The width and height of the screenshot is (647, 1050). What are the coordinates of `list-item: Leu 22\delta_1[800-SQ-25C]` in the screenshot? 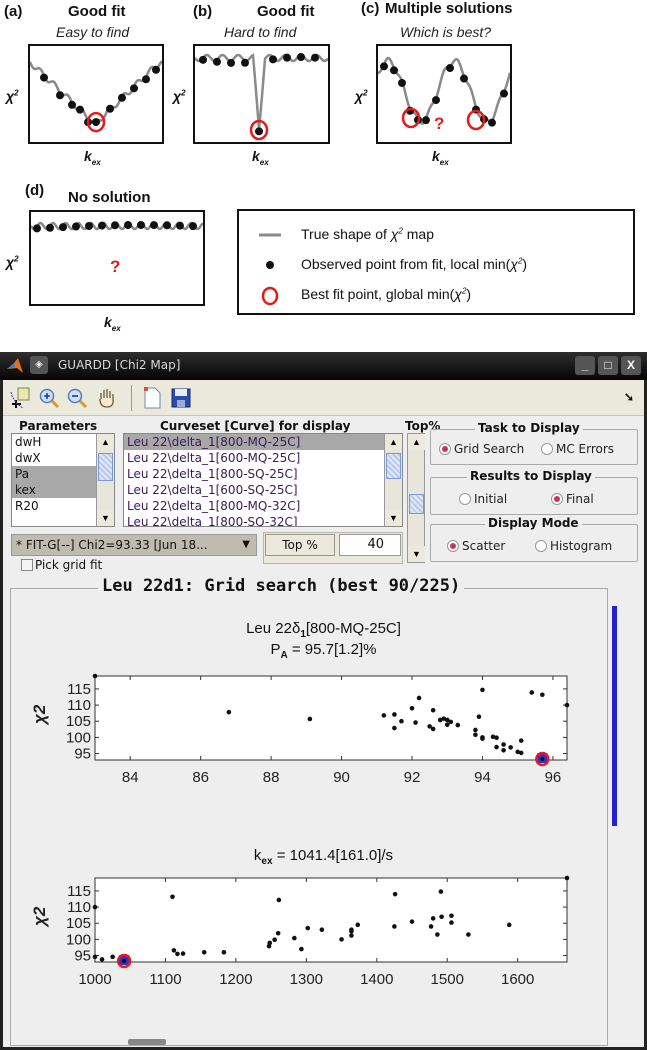 It's located at (263, 474).